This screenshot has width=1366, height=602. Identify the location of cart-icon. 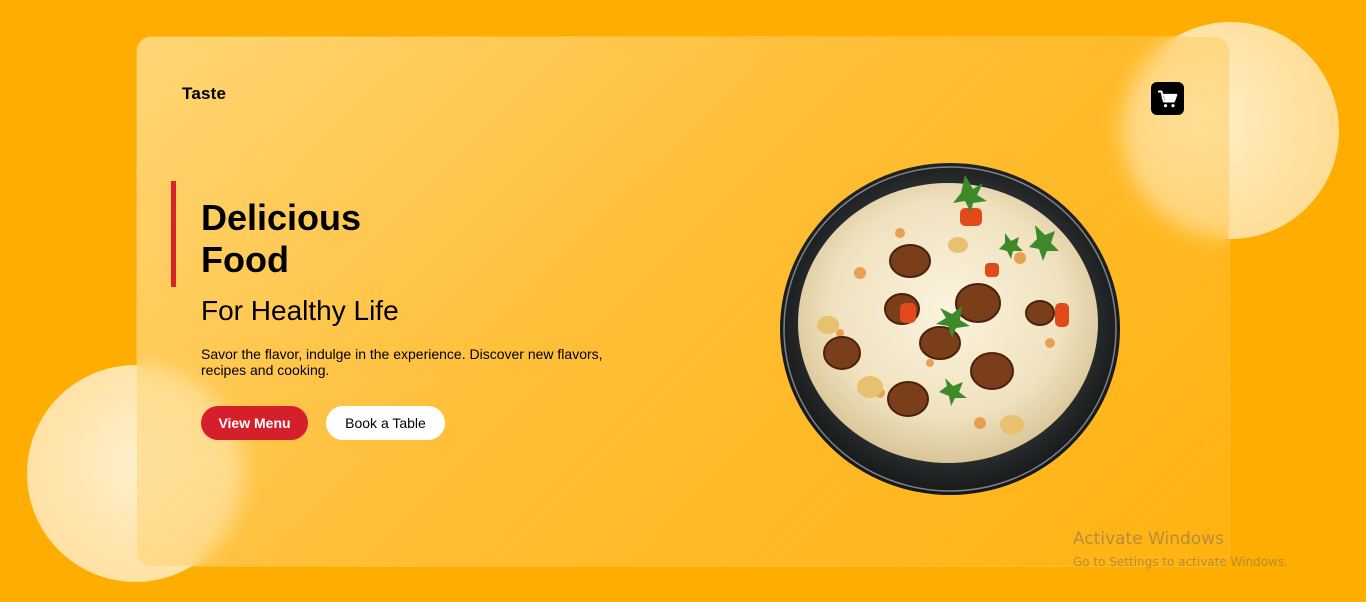
(1167, 98).